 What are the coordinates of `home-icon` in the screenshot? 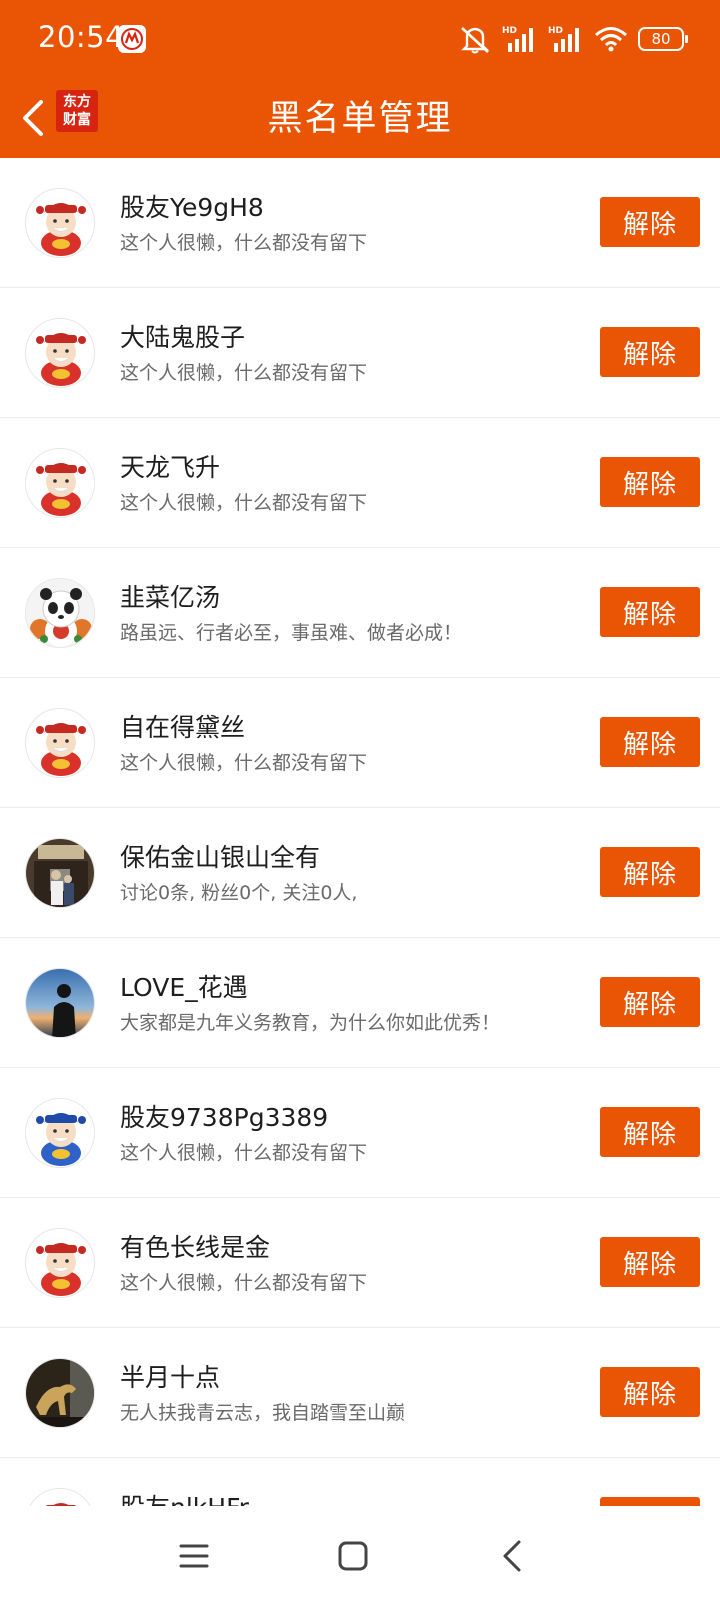 It's located at (353, 1556).